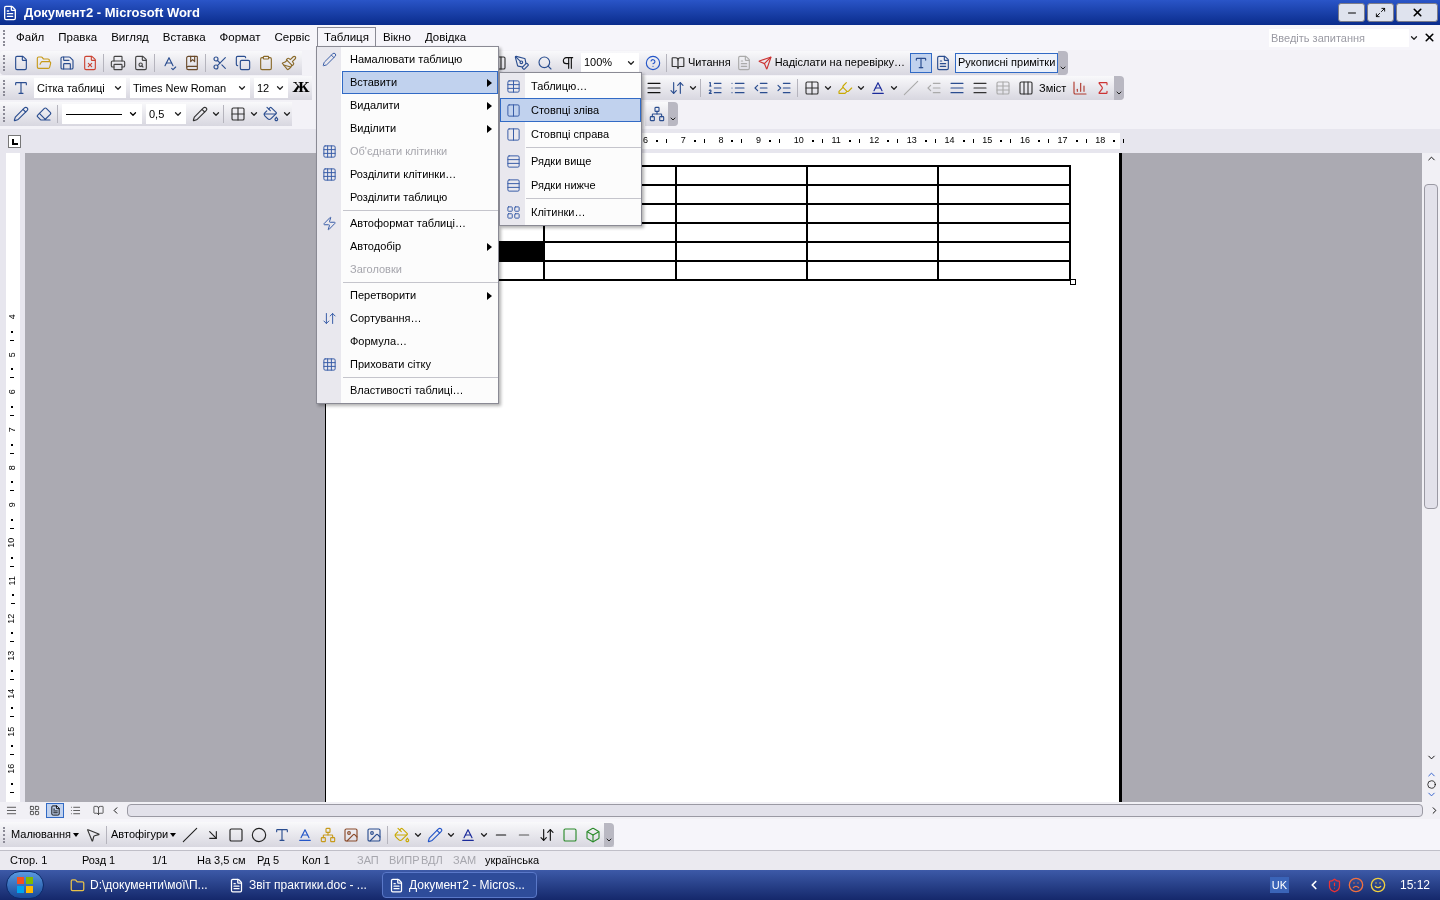 The height and width of the screenshot is (900, 1440). Describe the element at coordinates (346, 37) in the screenshot. I see `menu-bar-item: Таблиця` at that location.